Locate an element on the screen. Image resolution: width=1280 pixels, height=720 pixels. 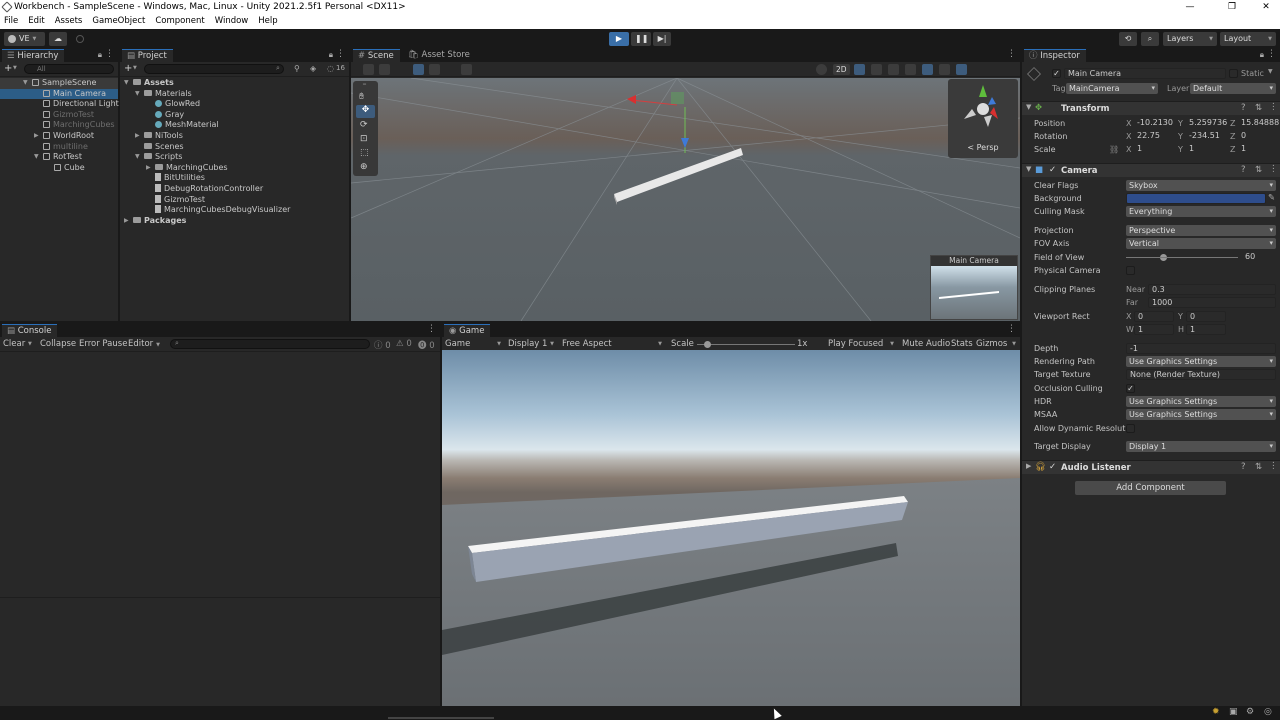
error-pause-button: Error Pause is located at coordinates (103, 344).